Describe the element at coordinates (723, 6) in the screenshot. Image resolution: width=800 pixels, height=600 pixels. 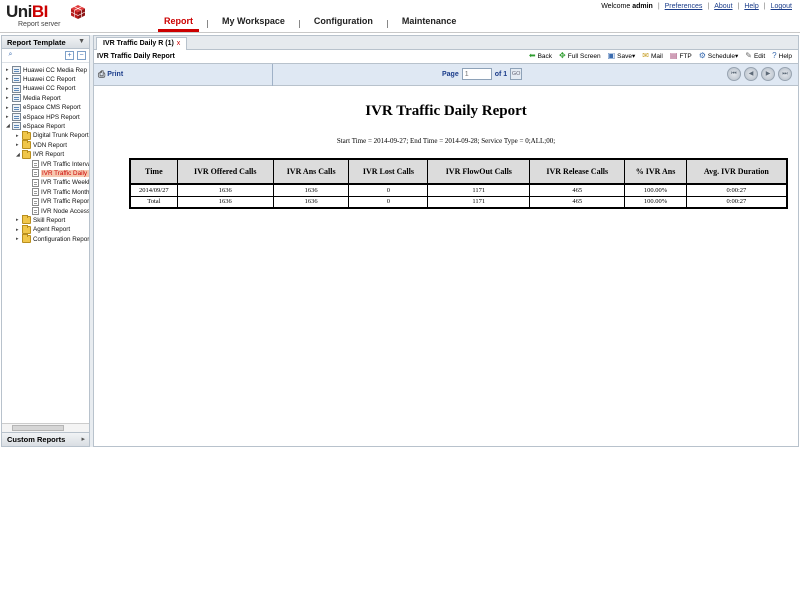
I see `about-link: About` at that location.